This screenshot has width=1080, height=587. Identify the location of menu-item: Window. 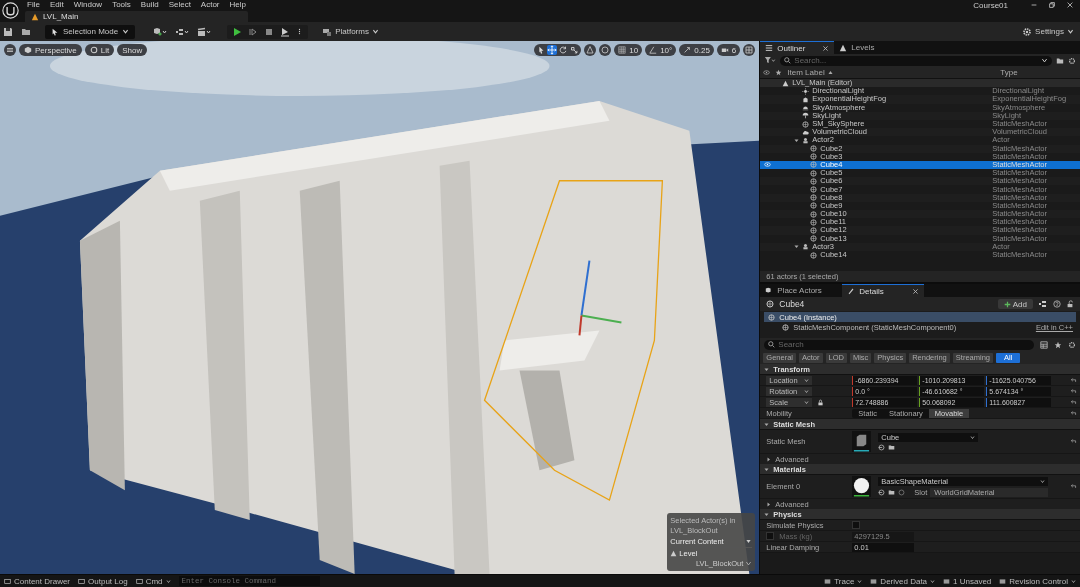
(88, 5).